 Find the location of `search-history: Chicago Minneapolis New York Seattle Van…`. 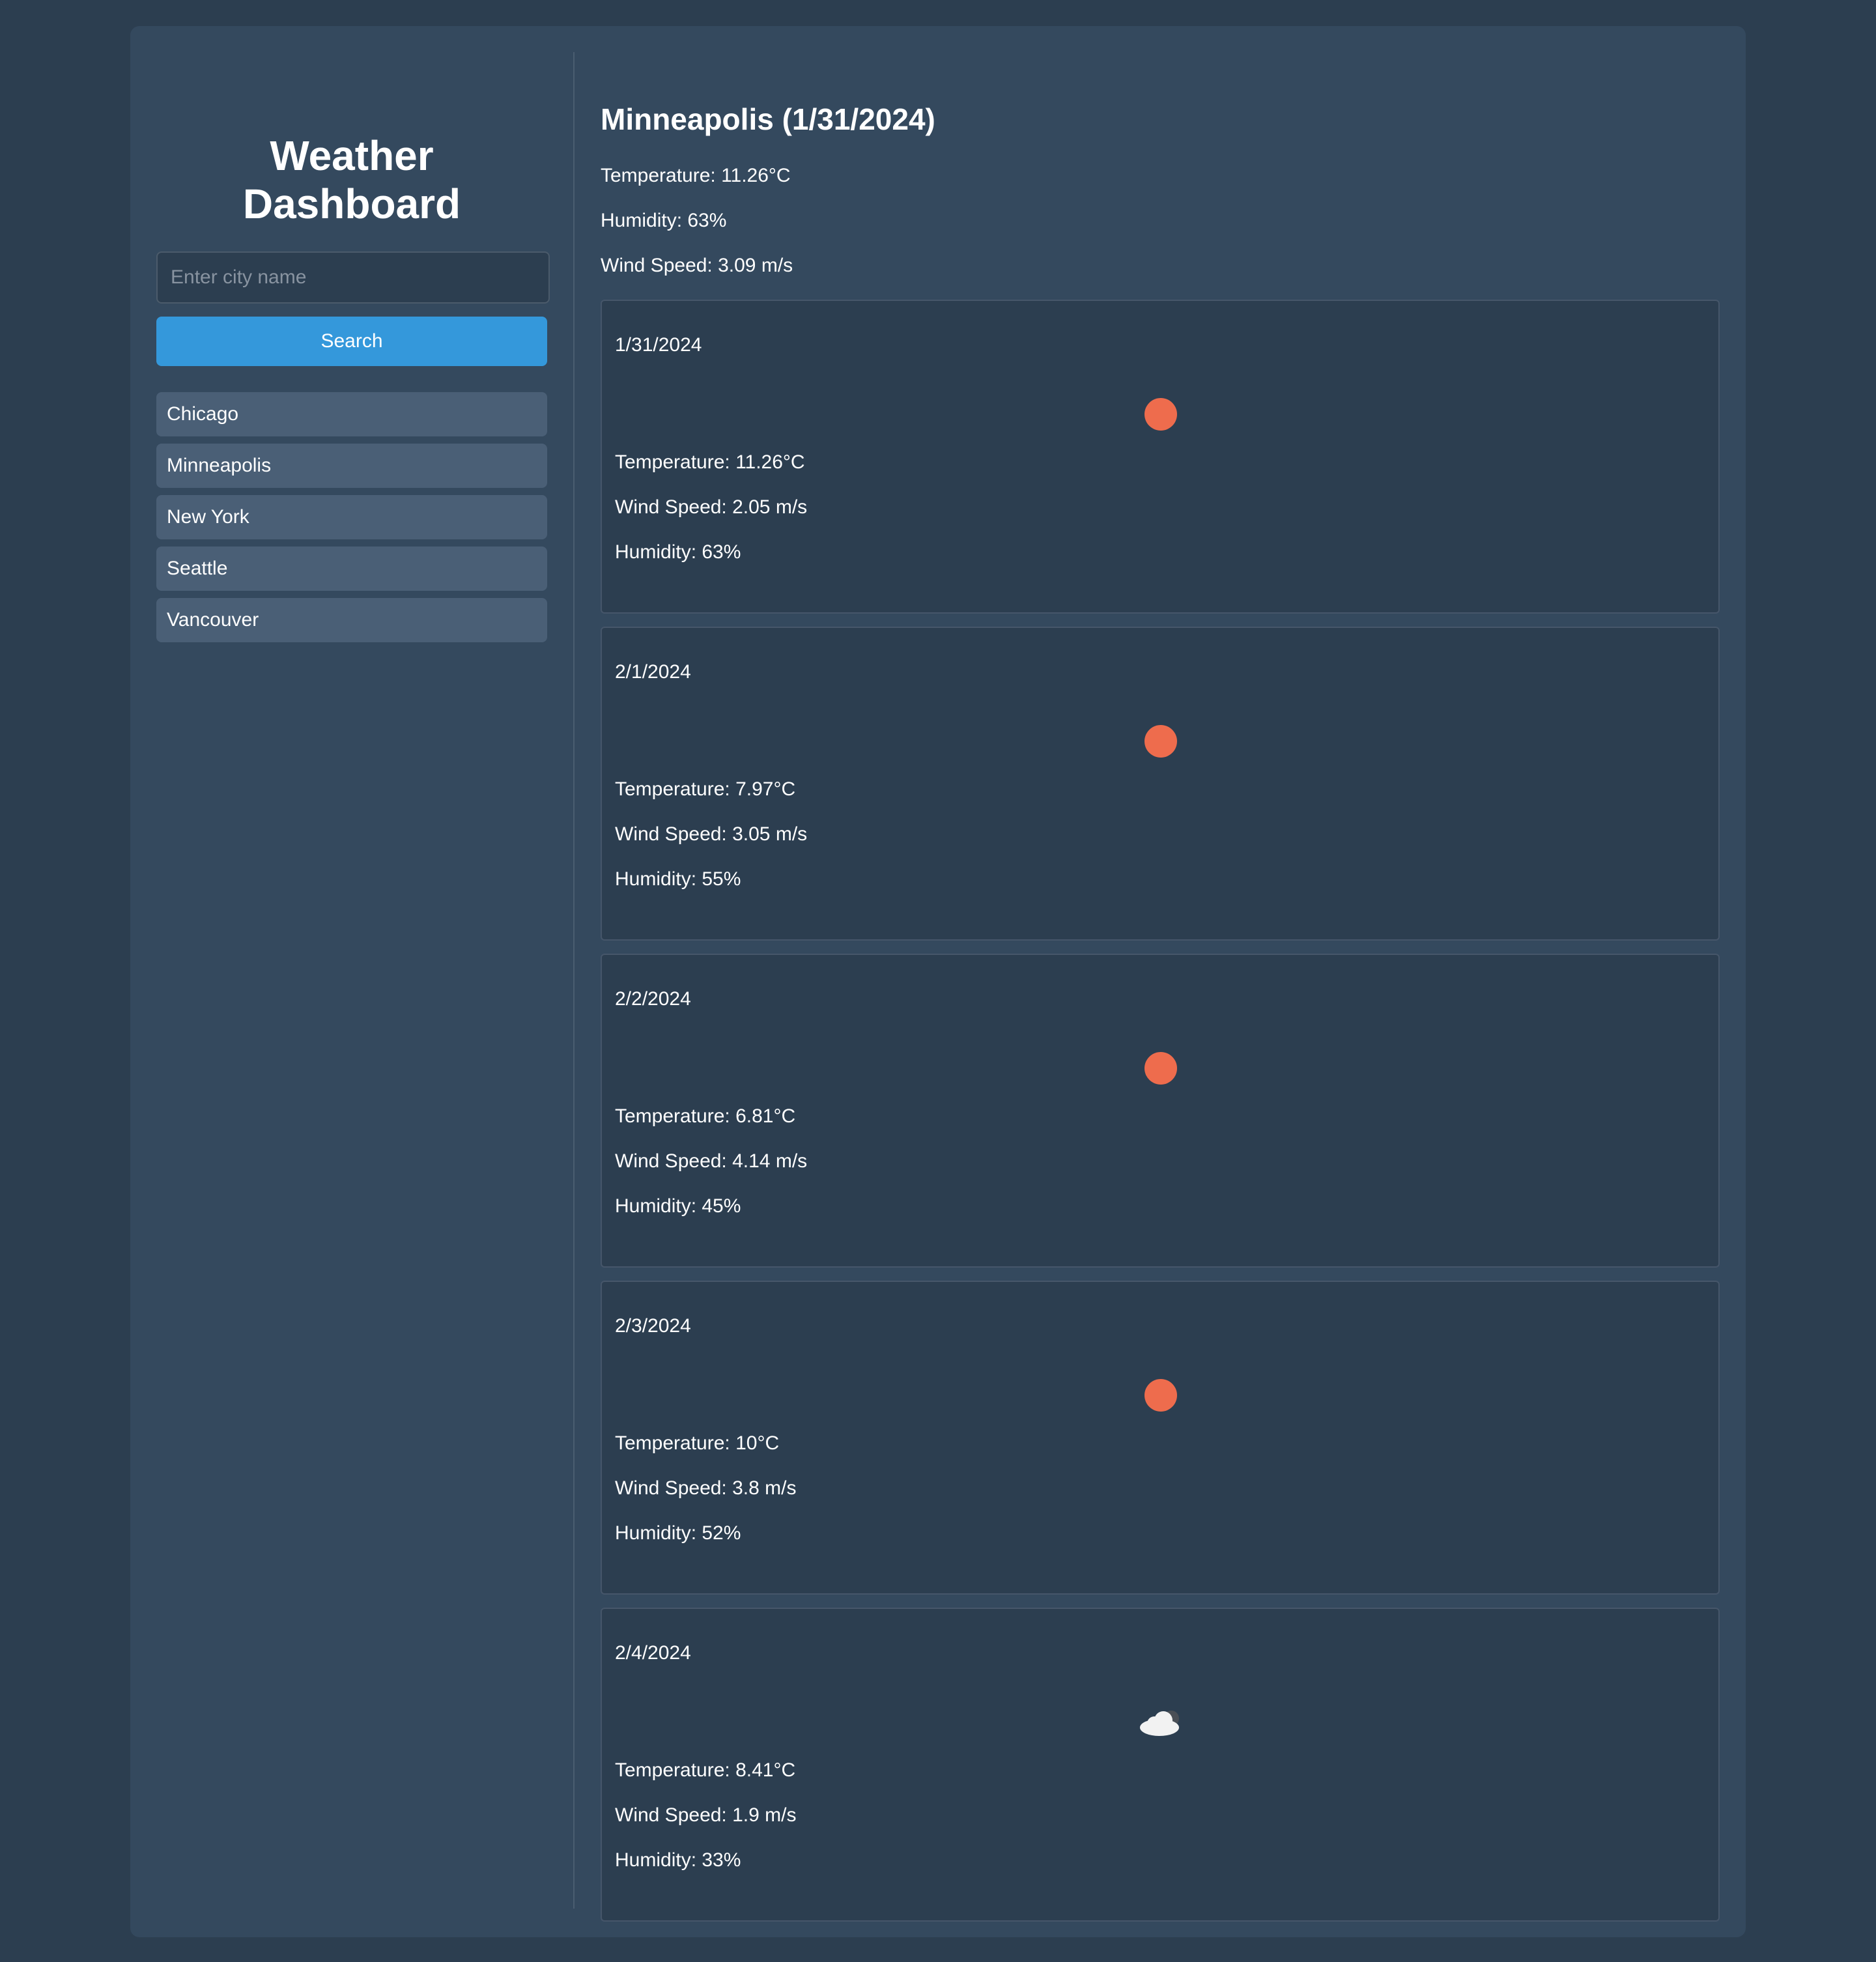

search-history: Chicago Minneapolis New York Seattle Van… is located at coordinates (351, 517).